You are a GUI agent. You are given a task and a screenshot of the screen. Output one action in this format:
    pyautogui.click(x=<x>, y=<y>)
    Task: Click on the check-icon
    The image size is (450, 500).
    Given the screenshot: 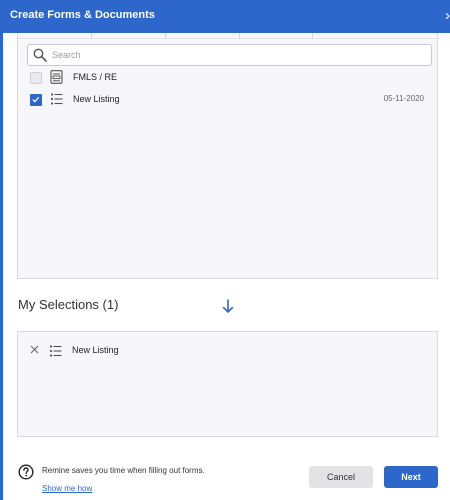 What is the action you would take?
    pyautogui.click(x=36, y=99)
    